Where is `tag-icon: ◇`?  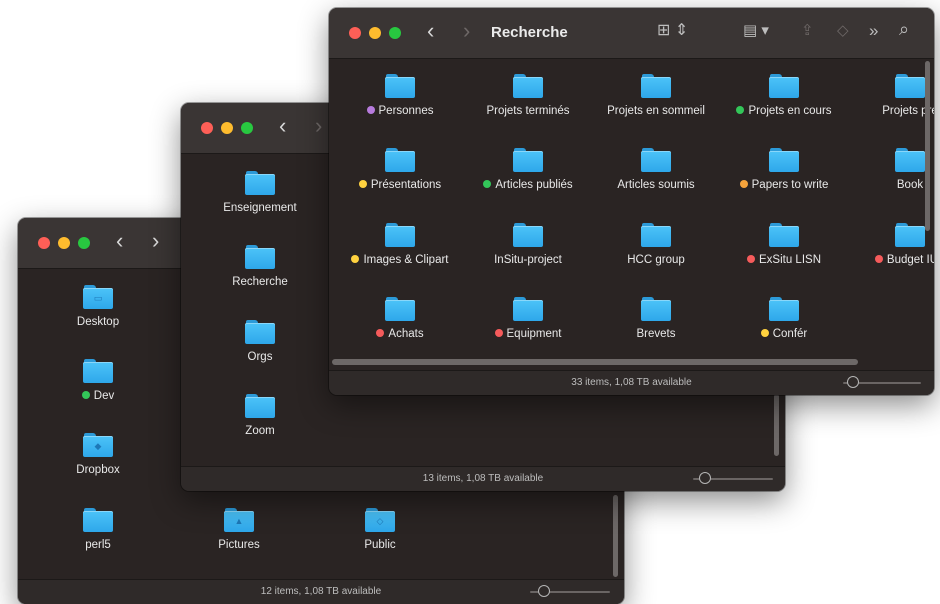
tag-icon: ◇ is located at coordinates (843, 31).